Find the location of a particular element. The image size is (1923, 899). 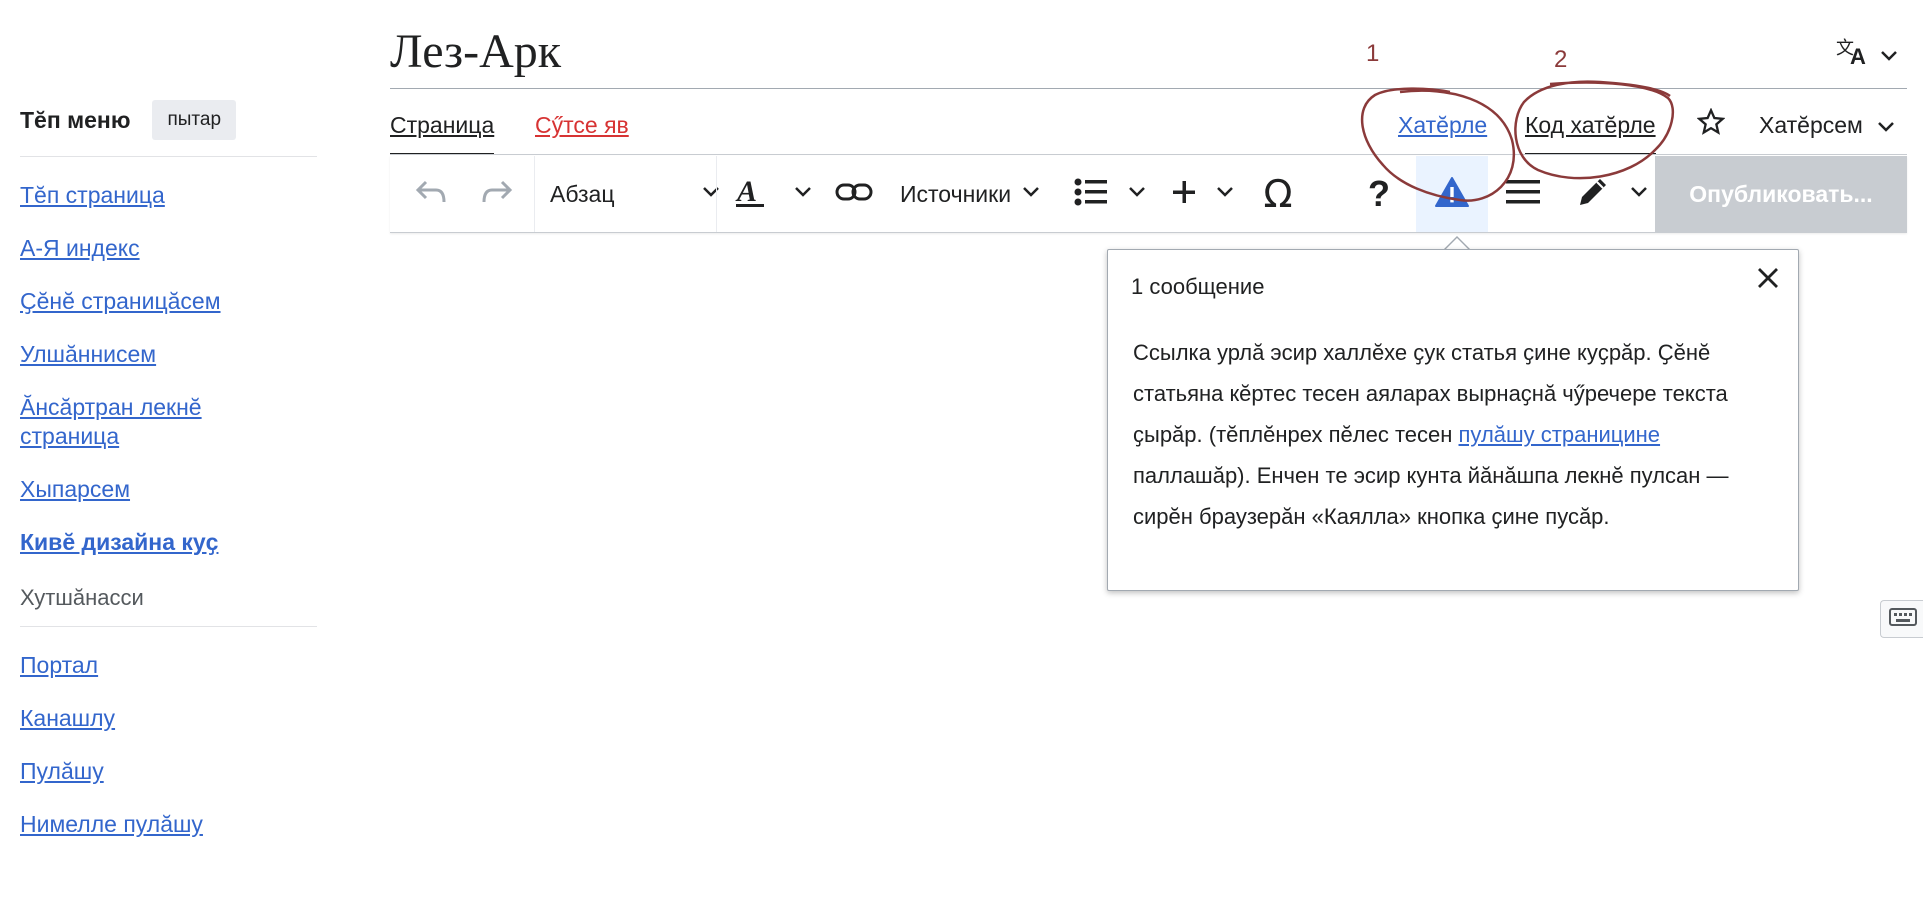

page-options-button is located at coordinates (1523, 194).